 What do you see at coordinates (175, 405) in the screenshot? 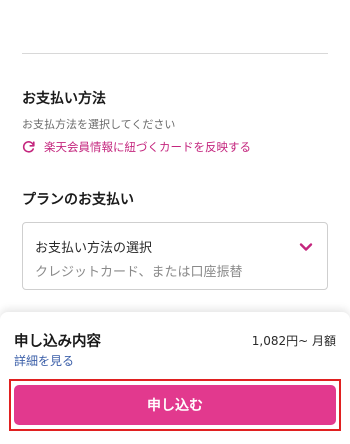
I see `submit-button: 申し込む` at bounding box center [175, 405].